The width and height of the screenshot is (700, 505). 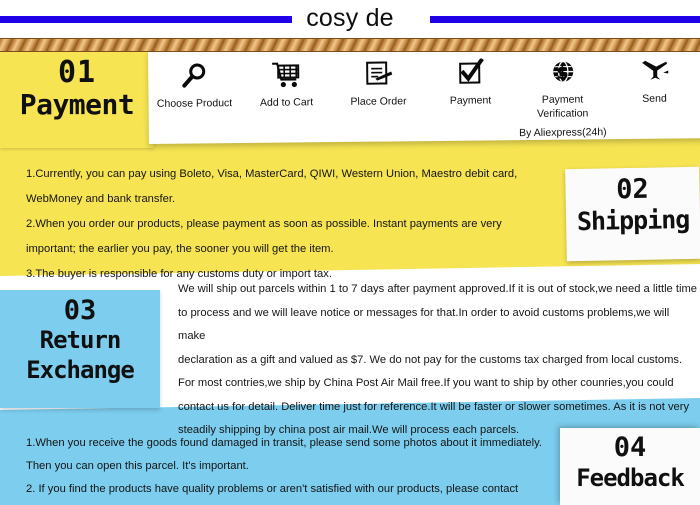 I want to click on shipping-number: 02, so click(x=632, y=189).